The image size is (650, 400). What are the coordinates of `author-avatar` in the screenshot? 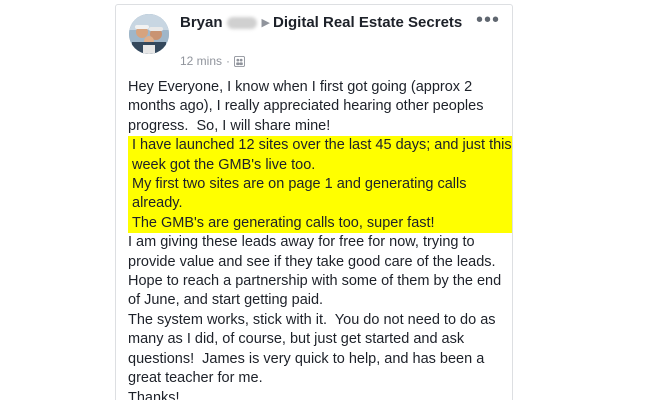 It's located at (149, 34).